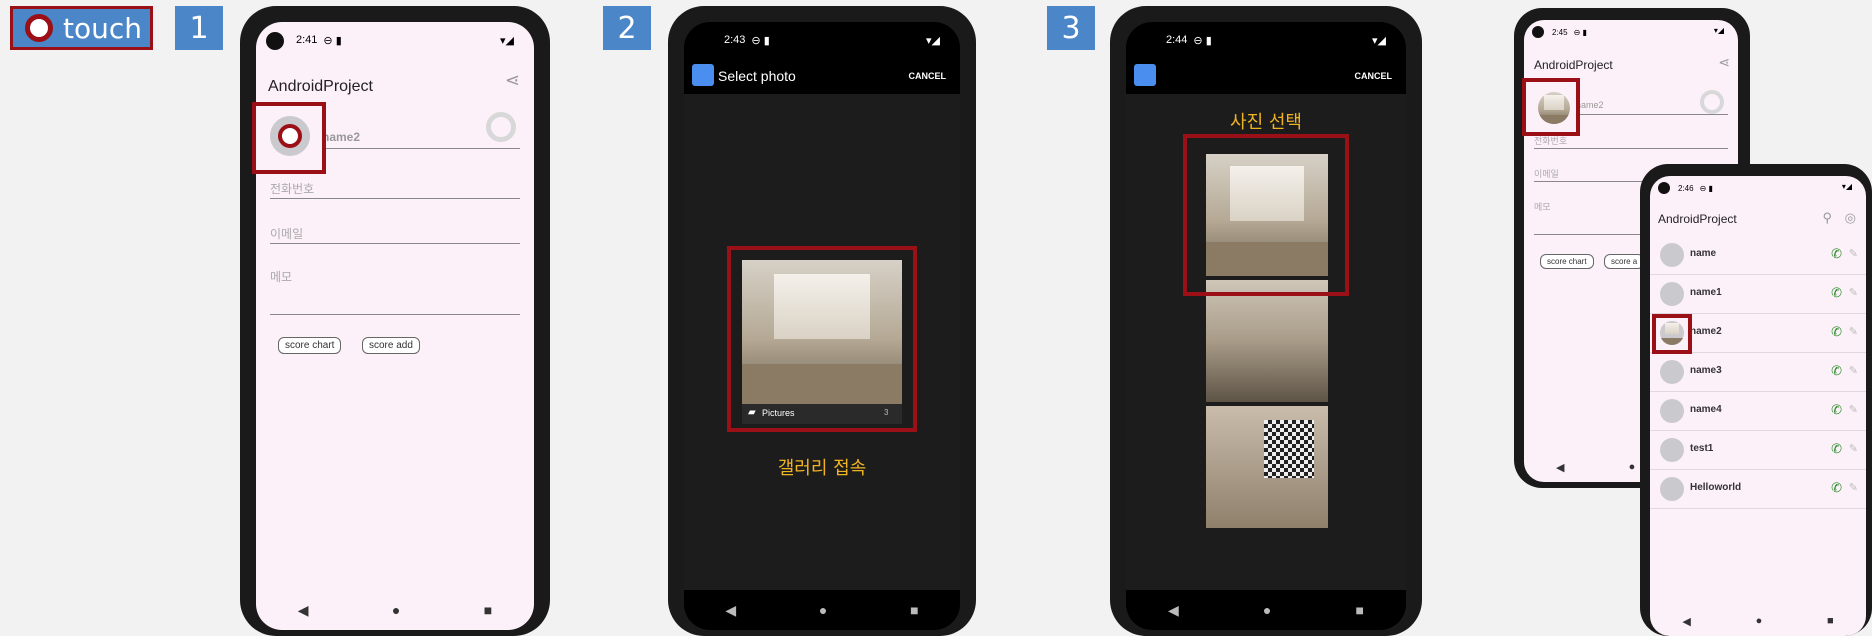 This screenshot has width=1872, height=636. What do you see at coordinates (1706, 370) in the screenshot?
I see `contact-name: name3` at bounding box center [1706, 370].